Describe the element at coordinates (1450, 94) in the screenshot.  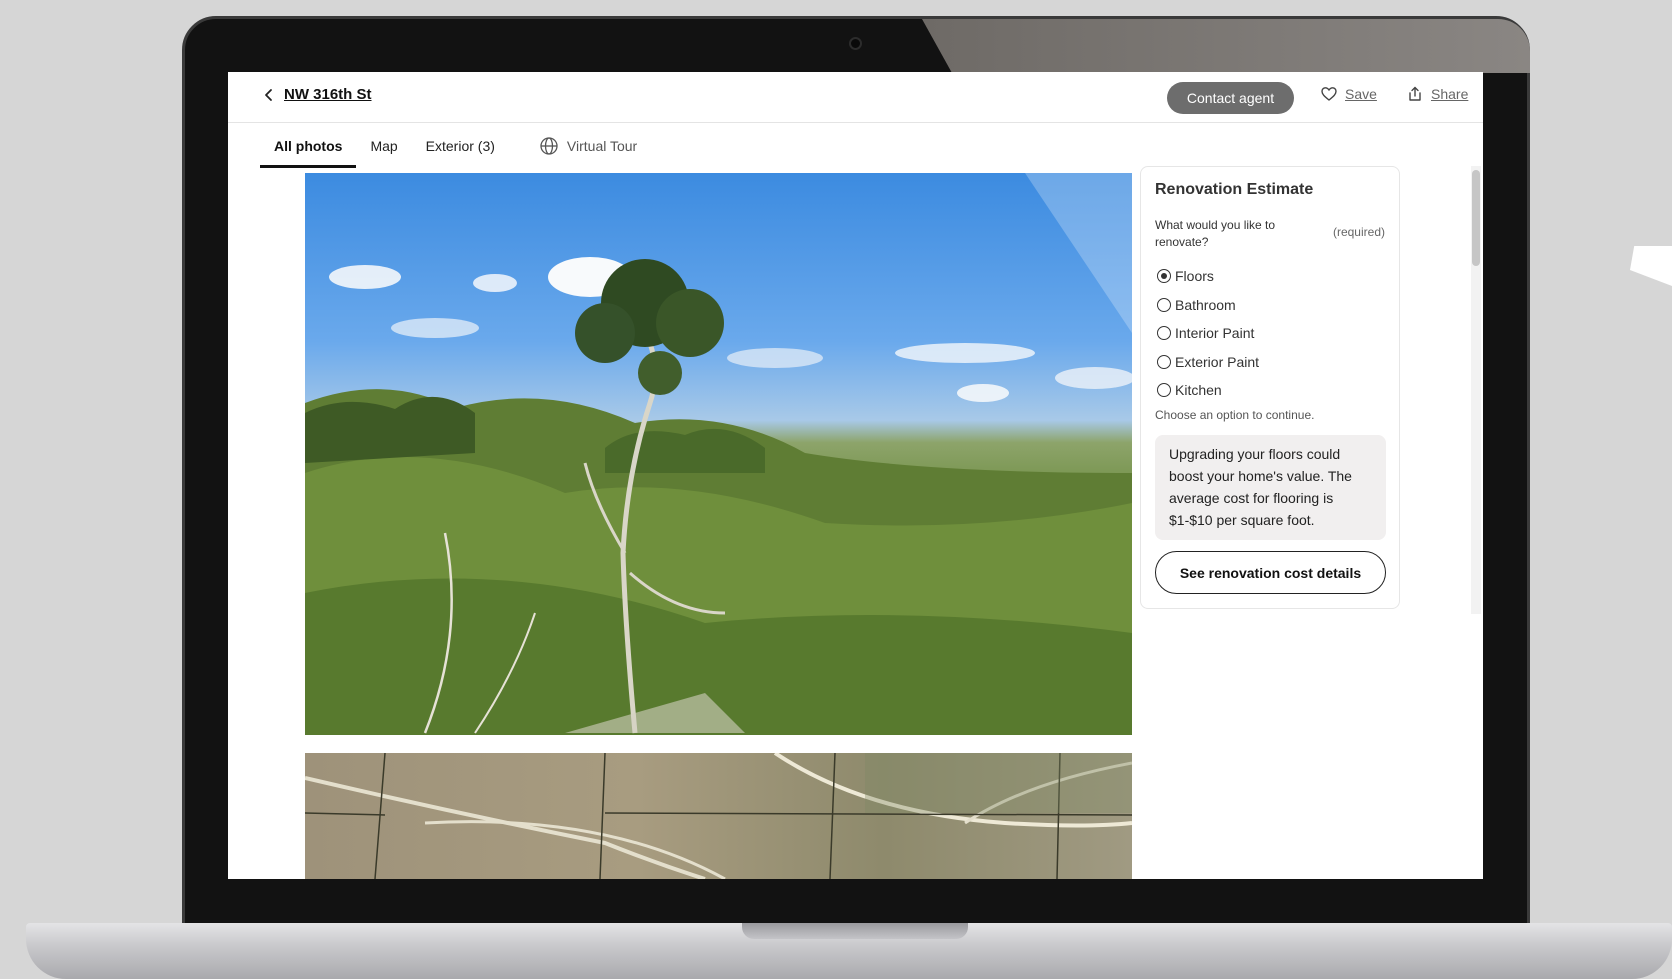
I see `share-label: Share` at that location.